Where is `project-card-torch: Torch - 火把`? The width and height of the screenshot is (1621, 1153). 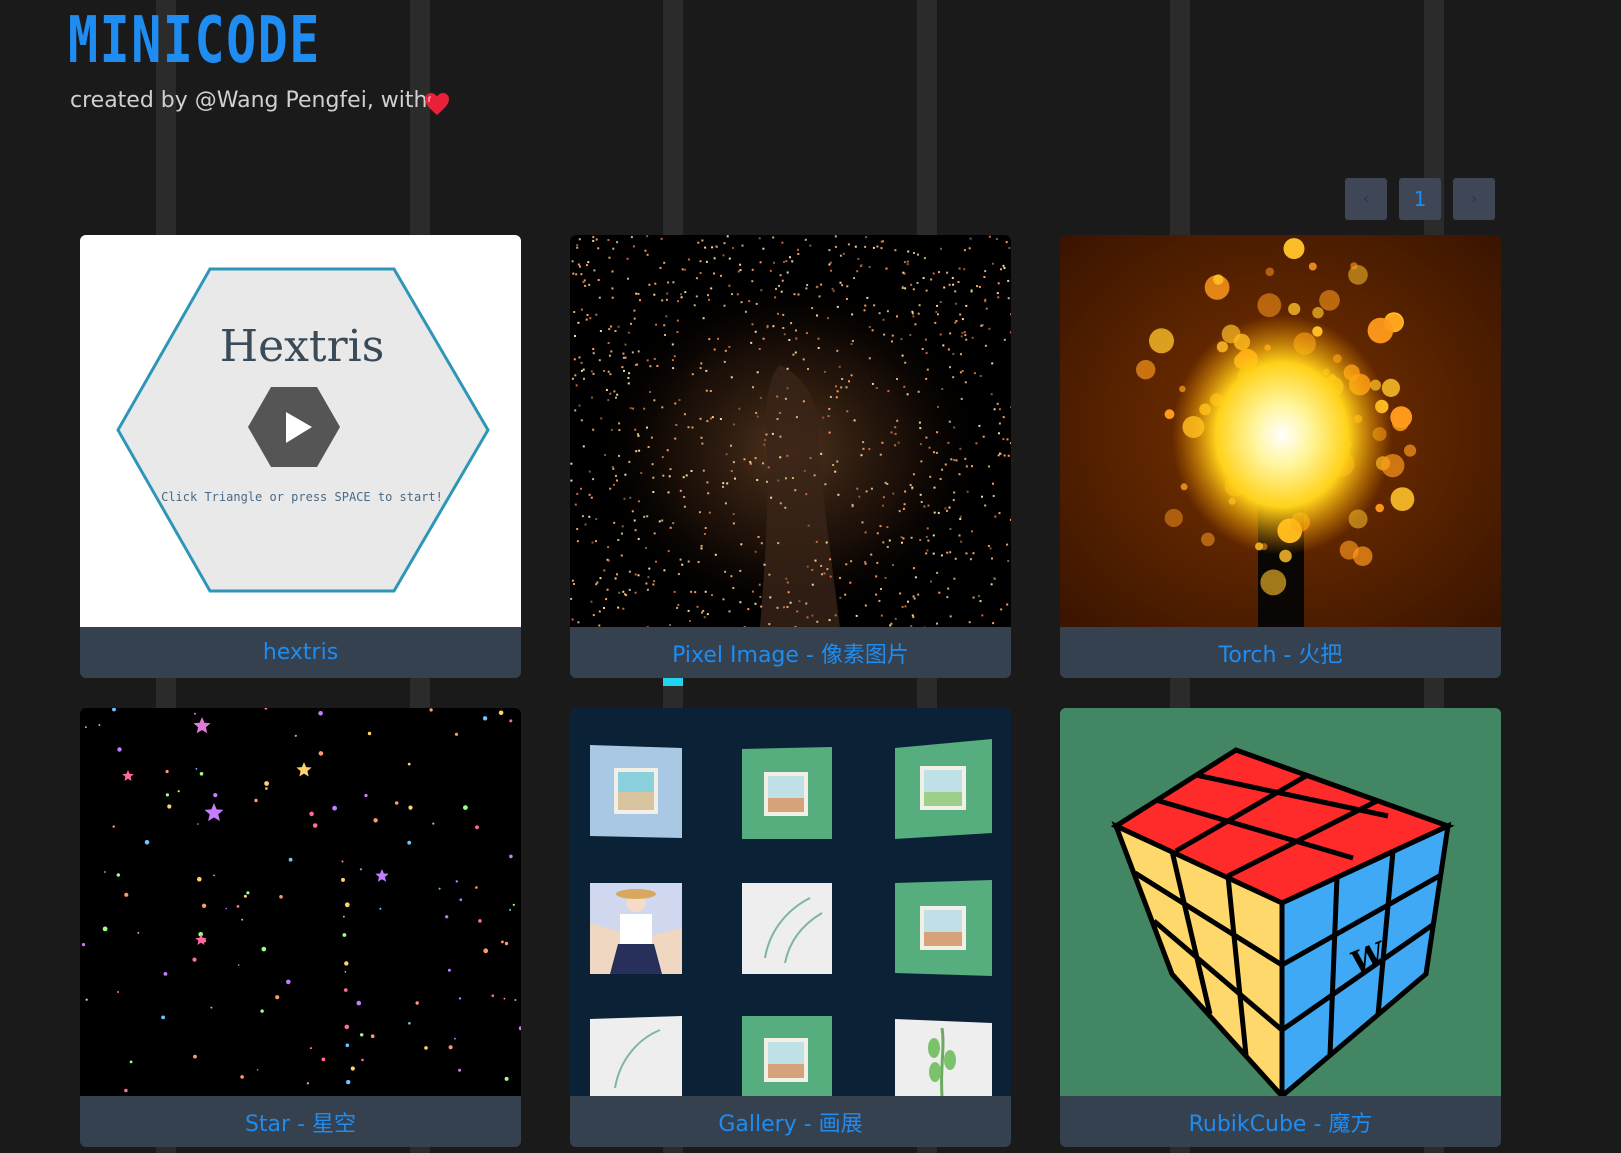 project-card-torch: Torch - 火把 is located at coordinates (1280, 456).